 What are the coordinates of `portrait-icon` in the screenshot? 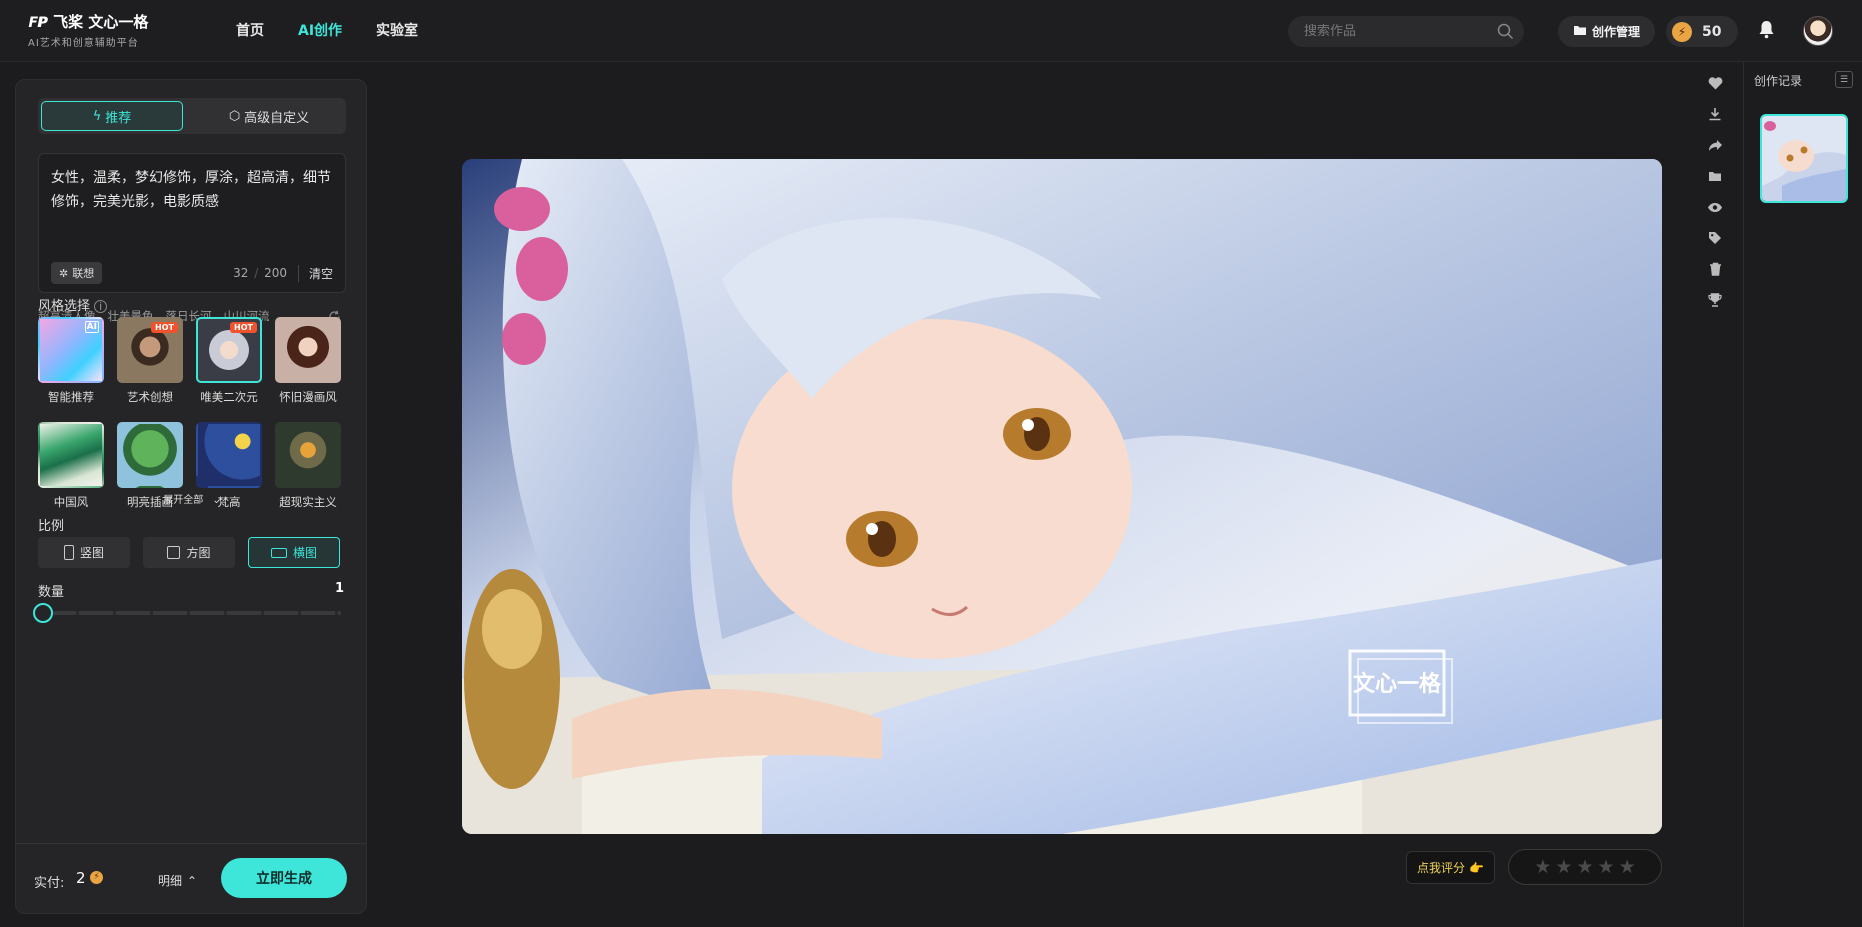 It's located at (68, 552).